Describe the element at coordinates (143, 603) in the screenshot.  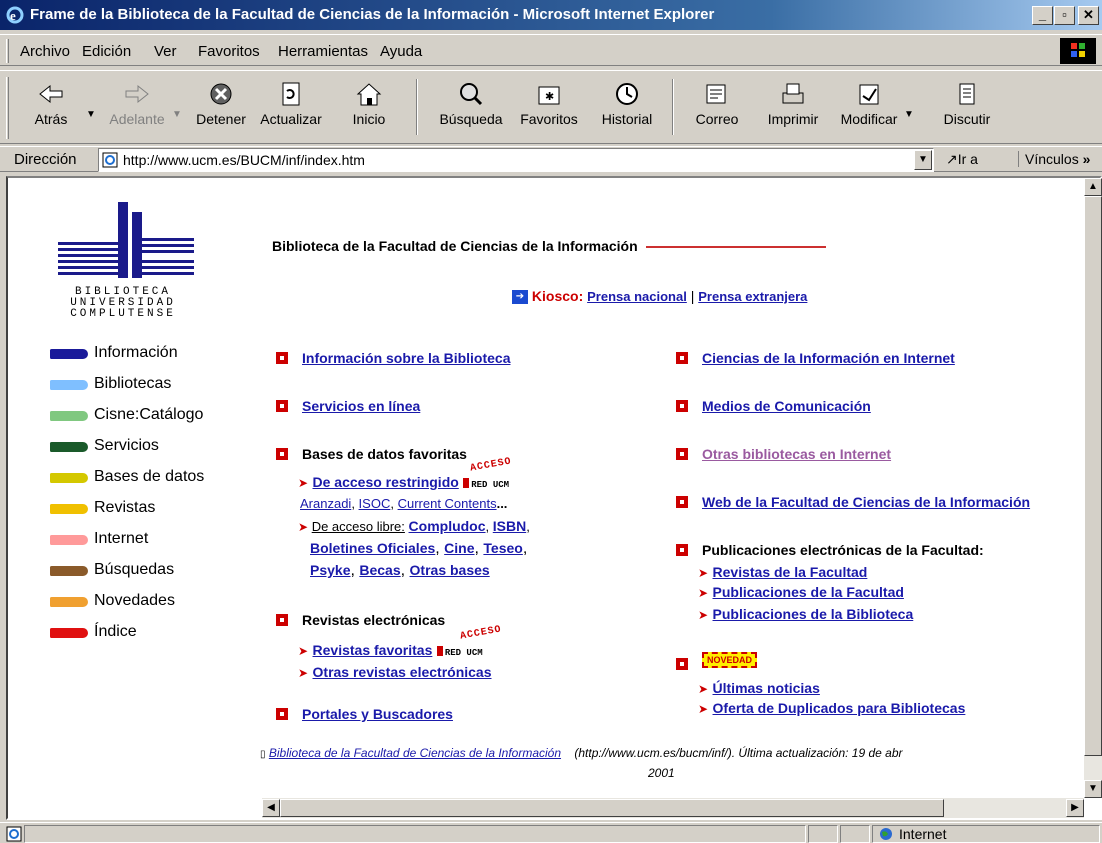
I see `nav-item-9: Novedades` at that location.